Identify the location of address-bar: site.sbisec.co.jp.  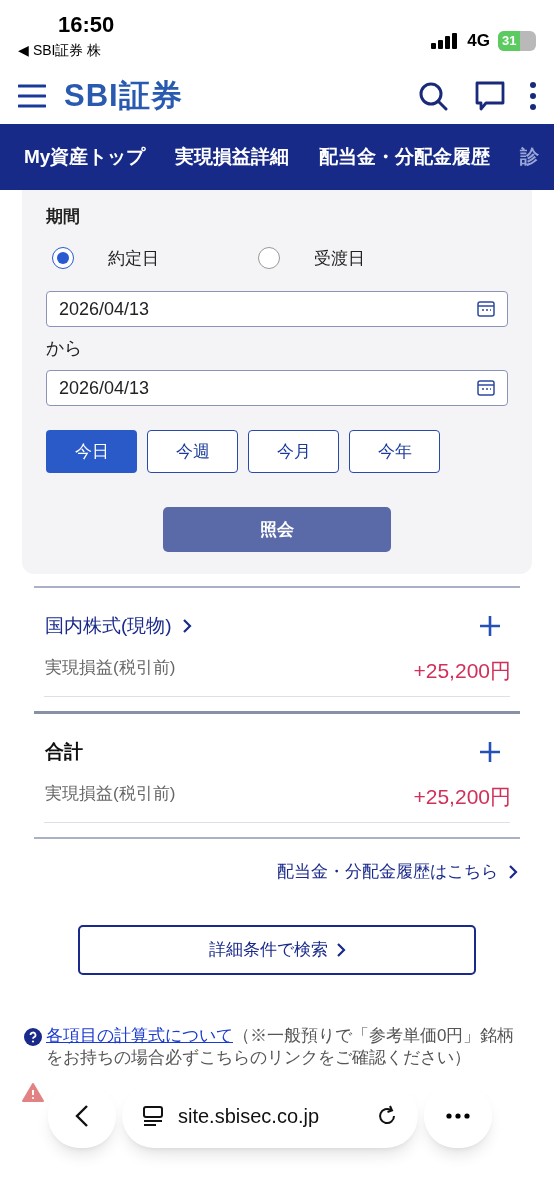
(270, 1116).